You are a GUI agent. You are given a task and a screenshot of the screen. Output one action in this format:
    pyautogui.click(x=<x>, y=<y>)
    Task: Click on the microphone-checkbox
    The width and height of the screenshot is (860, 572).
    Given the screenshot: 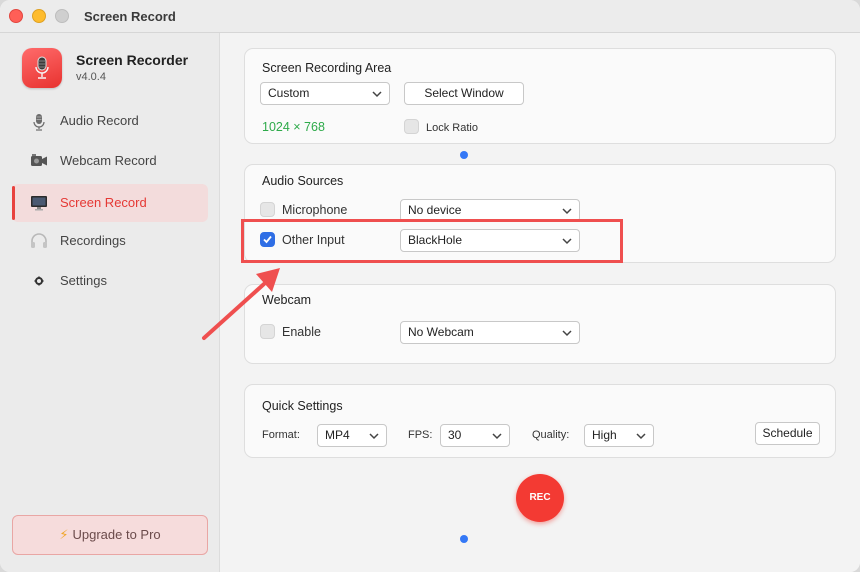 What is the action you would take?
    pyautogui.click(x=267, y=209)
    